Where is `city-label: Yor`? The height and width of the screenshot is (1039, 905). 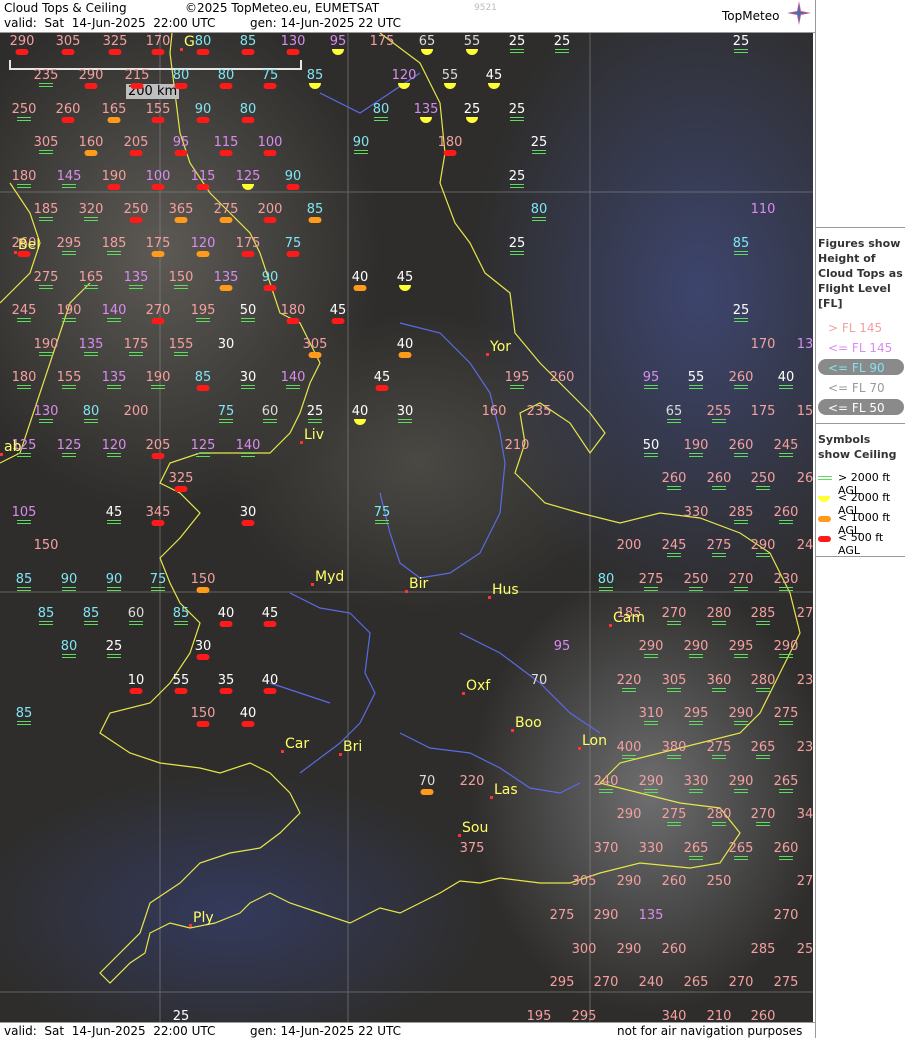
city-label: Yor is located at coordinates (501, 347).